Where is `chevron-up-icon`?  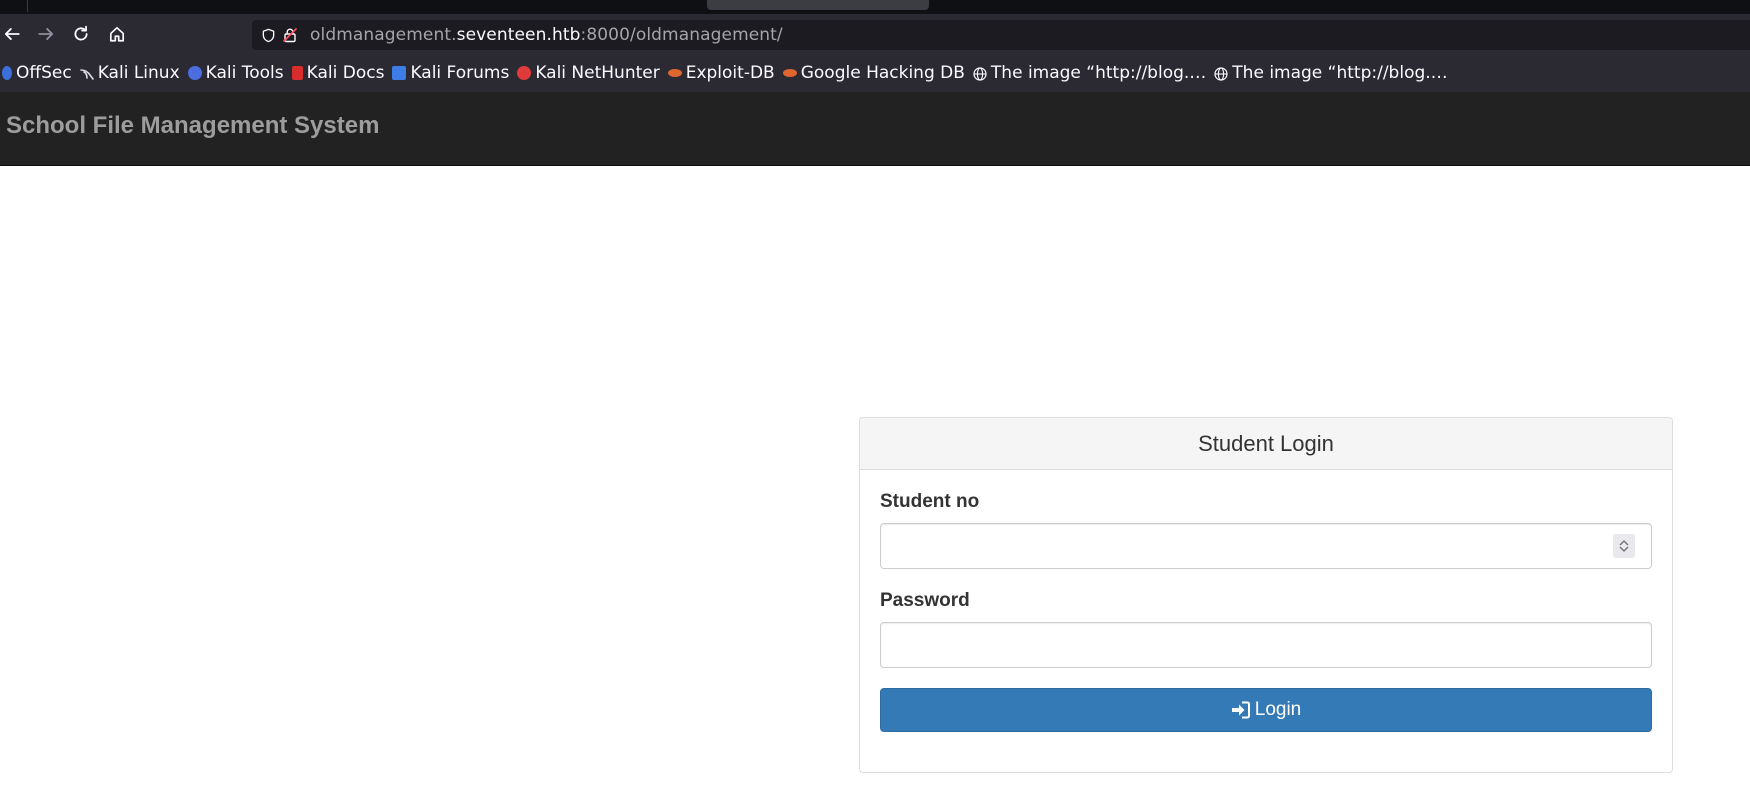 chevron-up-icon is located at coordinates (1624, 542).